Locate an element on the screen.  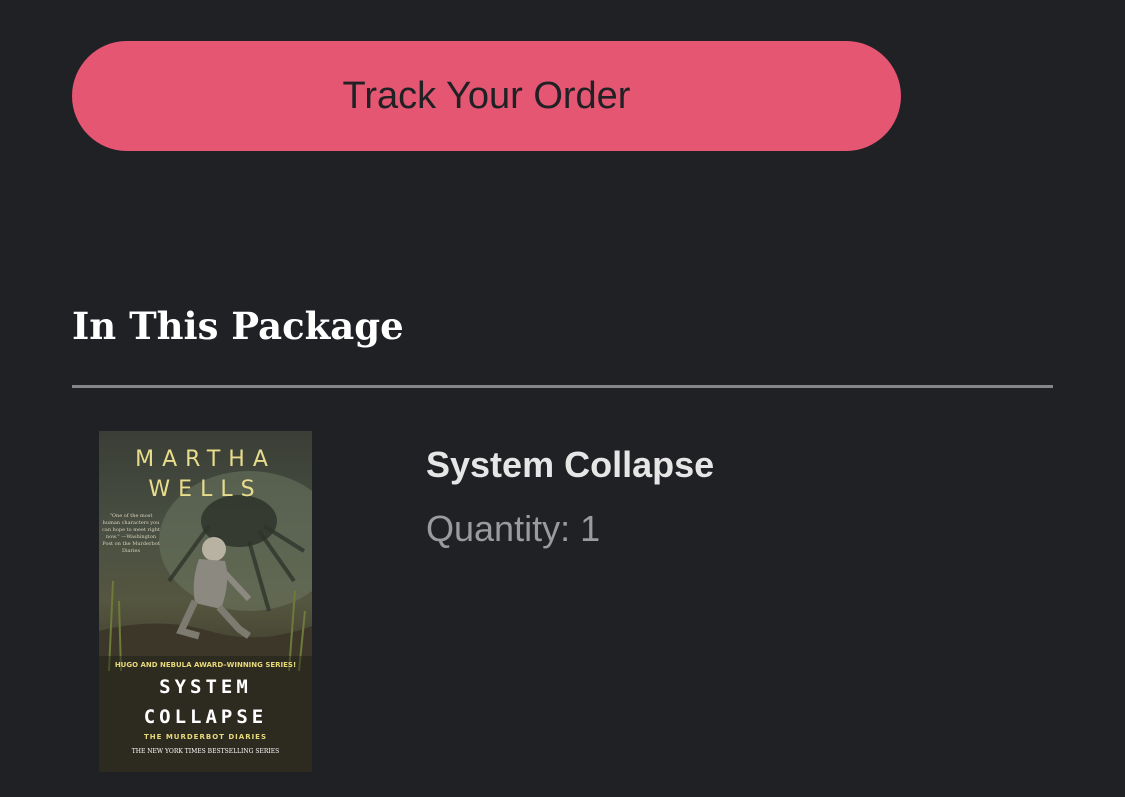
cover-title-line-1: SYSTEM is located at coordinates (205, 687).